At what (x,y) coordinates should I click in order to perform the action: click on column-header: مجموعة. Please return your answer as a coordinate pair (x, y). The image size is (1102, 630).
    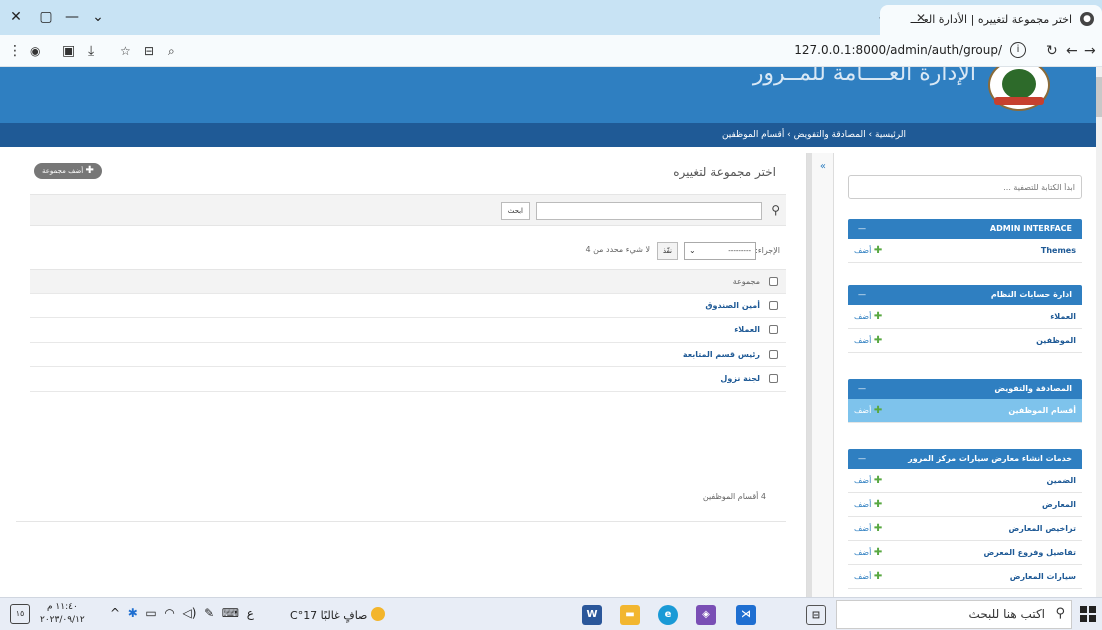
    Looking at the image, I should click on (746, 281).